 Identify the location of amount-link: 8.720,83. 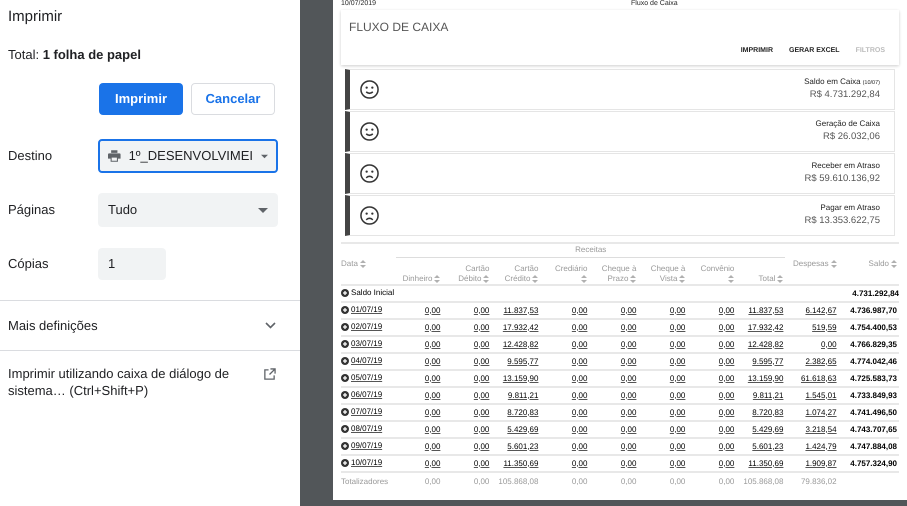
(522, 412).